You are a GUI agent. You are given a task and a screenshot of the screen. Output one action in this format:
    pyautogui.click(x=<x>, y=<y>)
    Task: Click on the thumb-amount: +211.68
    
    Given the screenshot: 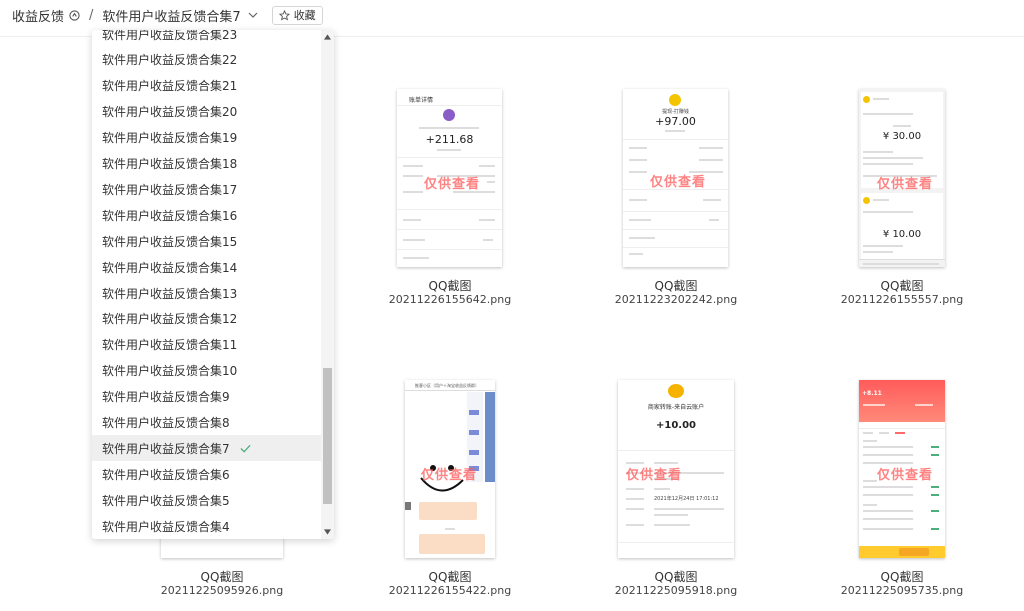 What is the action you would take?
    pyautogui.click(x=449, y=139)
    